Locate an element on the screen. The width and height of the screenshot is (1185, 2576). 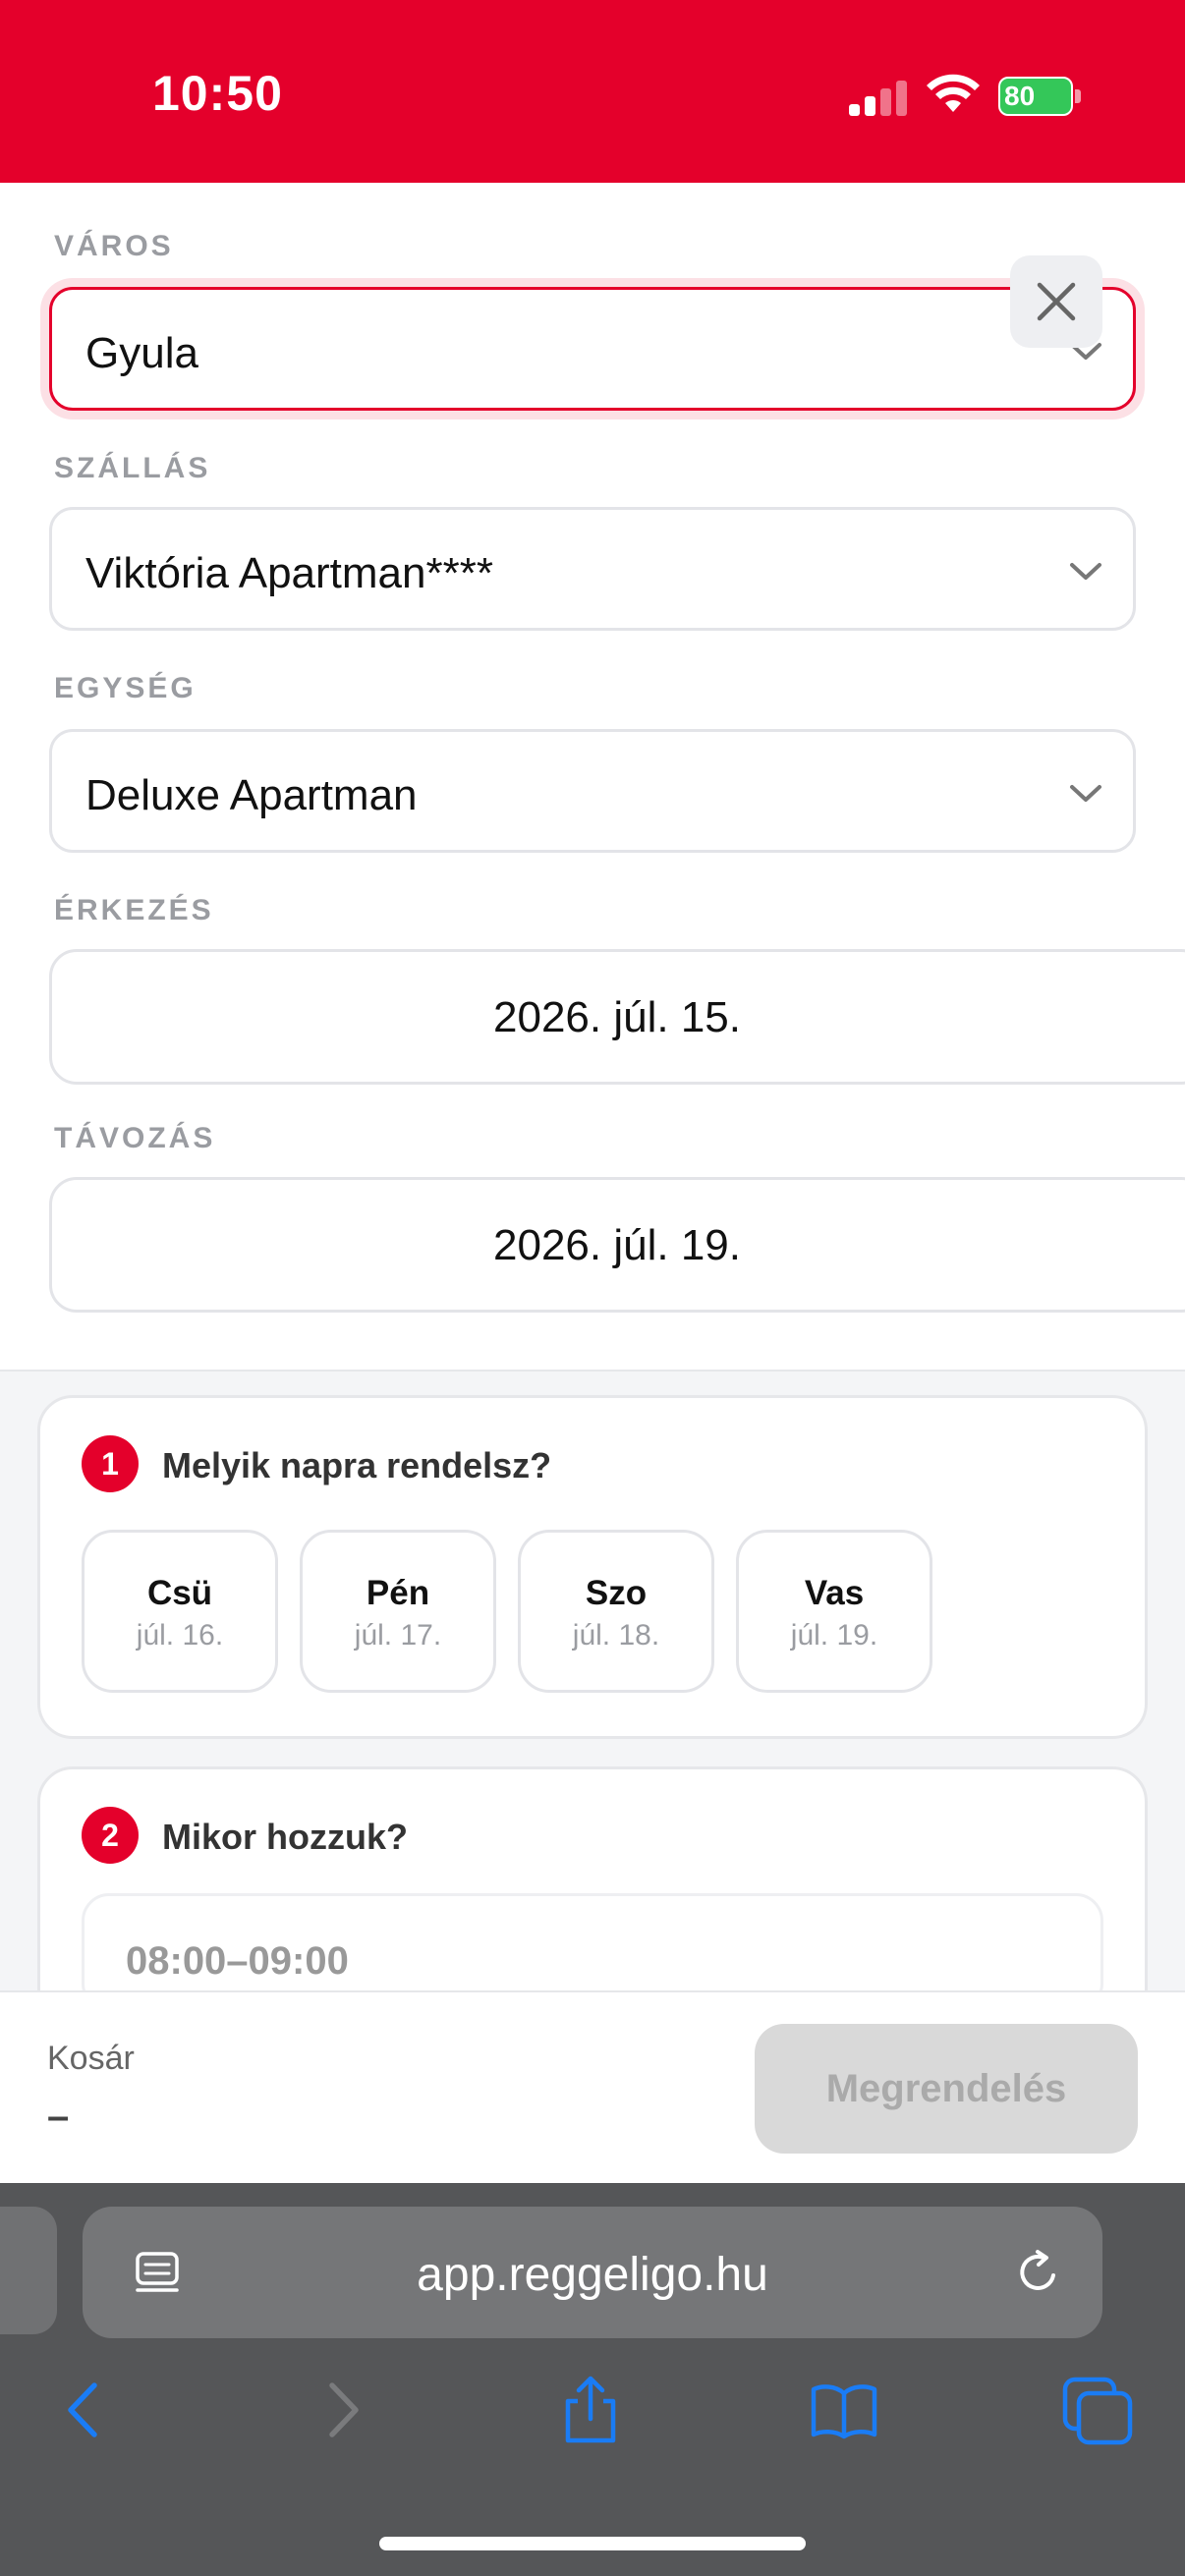
departure-label: TÁVOZÁS is located at coordinates (135, 1138).